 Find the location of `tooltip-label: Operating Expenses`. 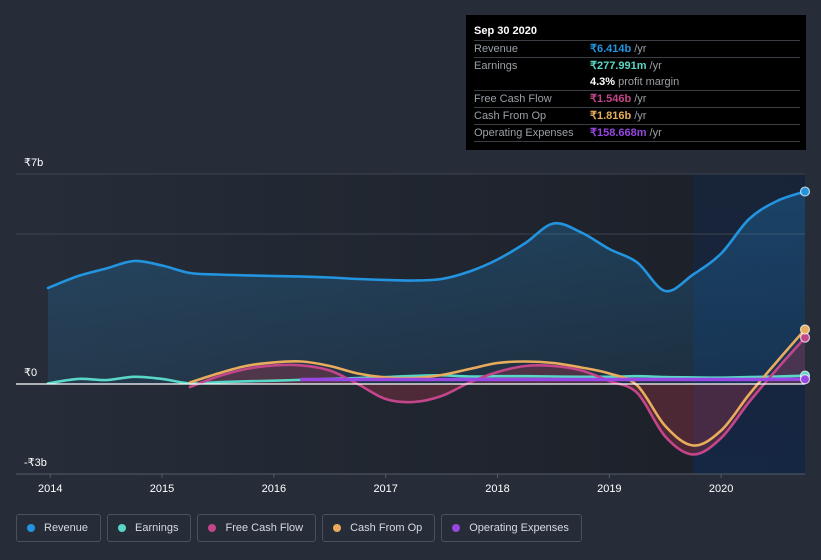

tooltip-label: Operating Expenses is located at coordinates (524, 133).